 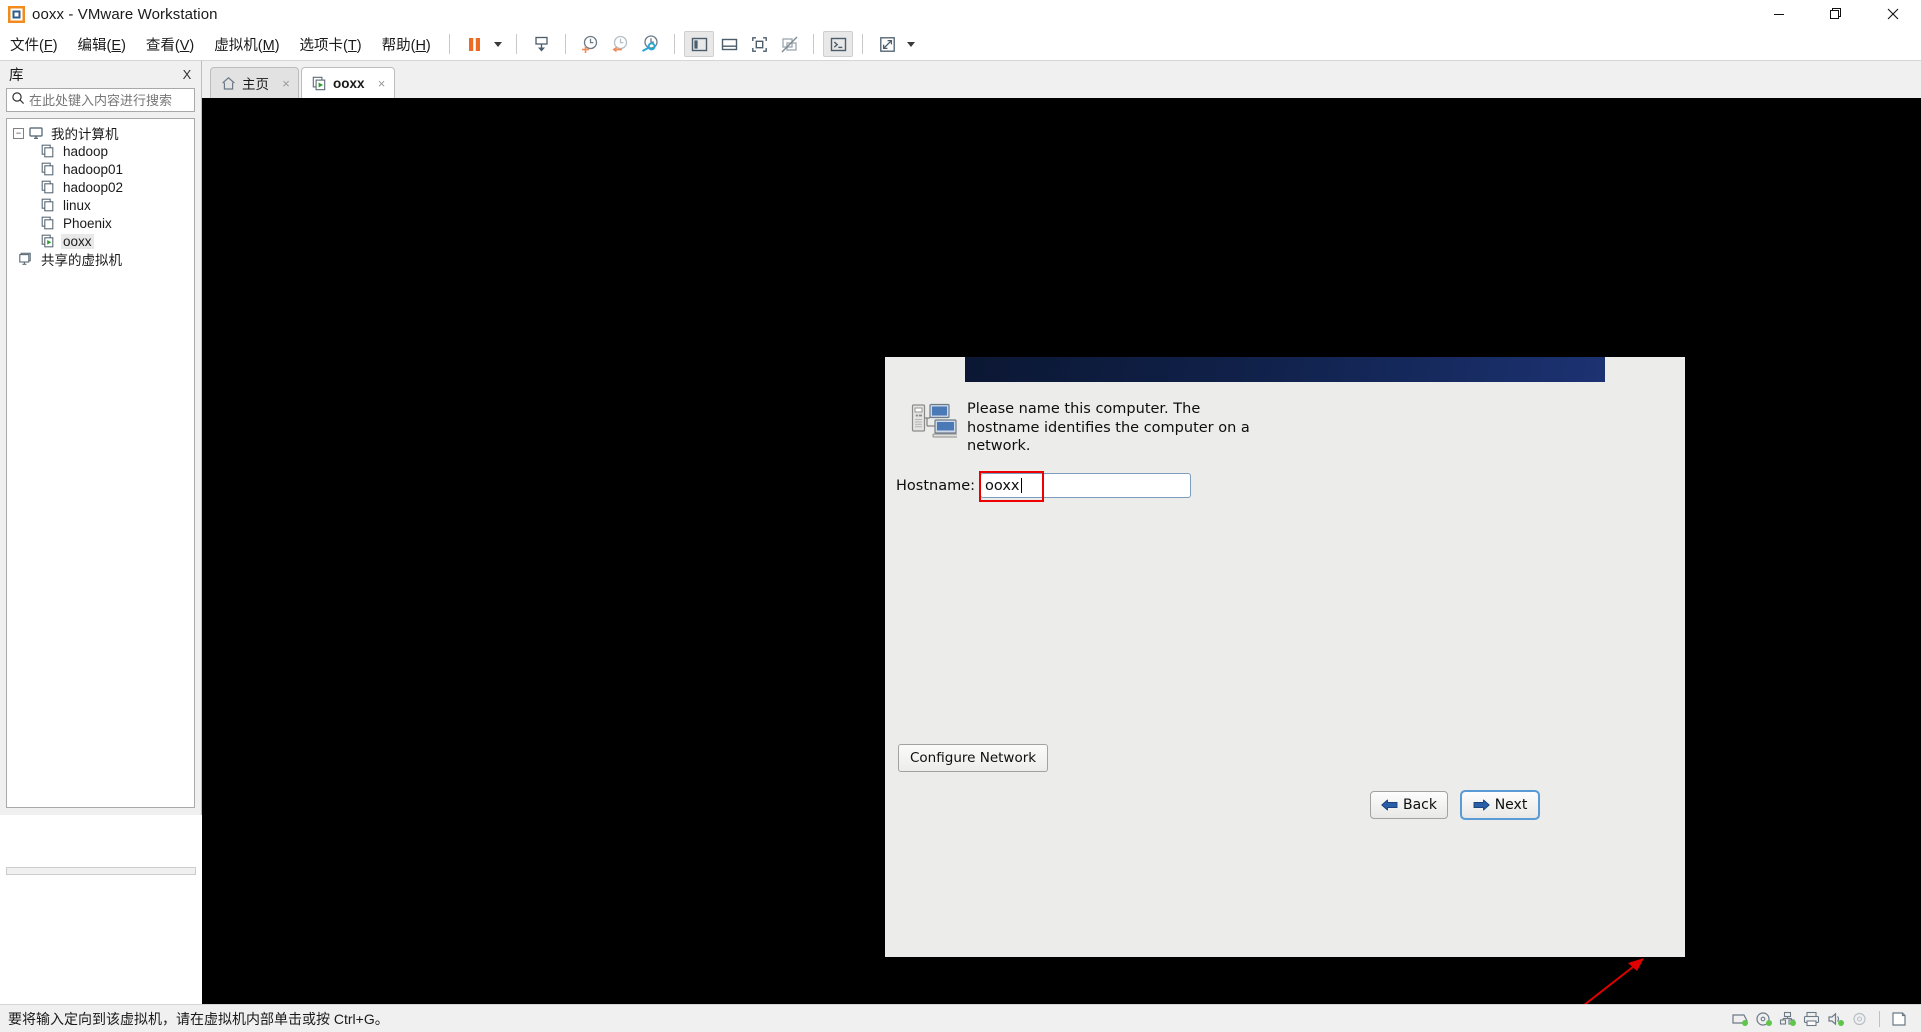 I want to click on annotation-arrow, so click(x=1616, y=978).